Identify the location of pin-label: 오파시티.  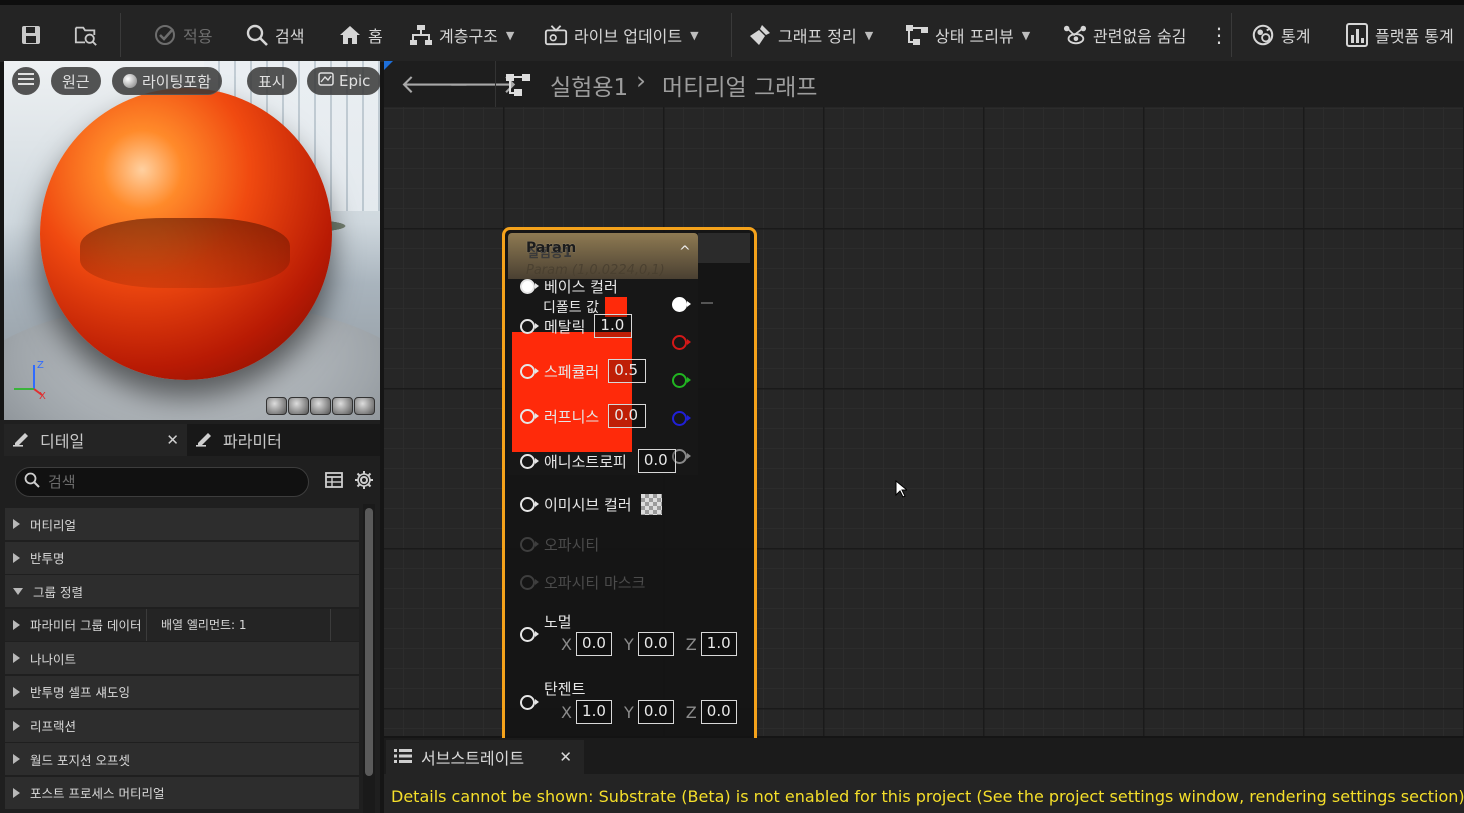
(572, 545).